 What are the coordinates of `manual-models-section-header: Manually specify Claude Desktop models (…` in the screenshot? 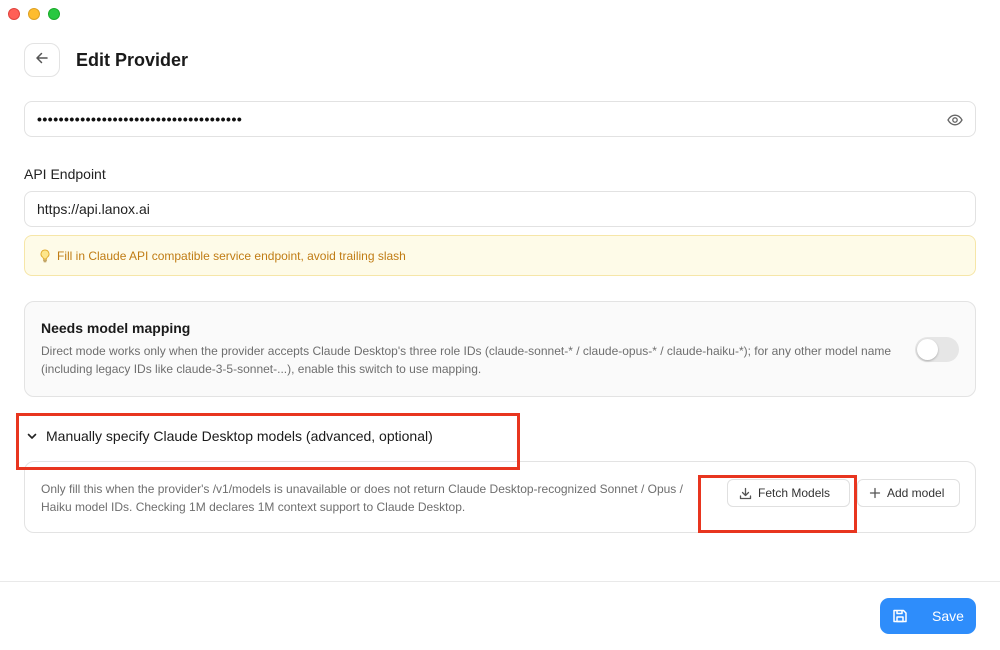 It's located at (229, 436).